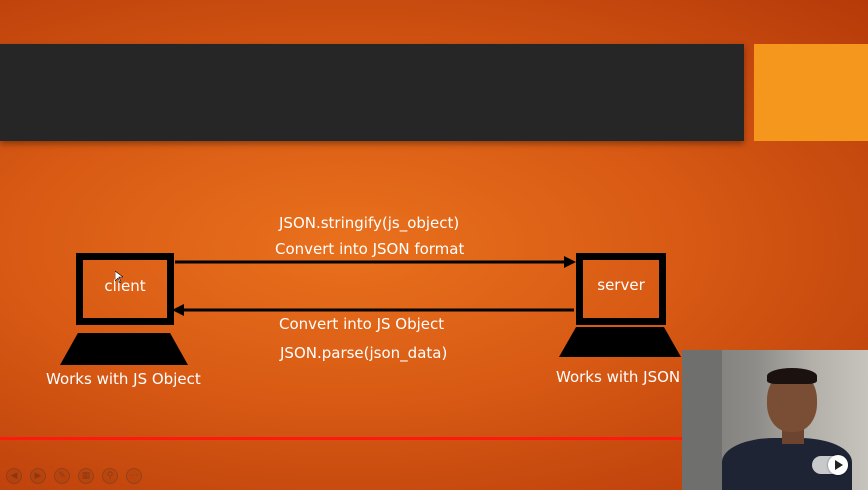 The width and height of the screenshot is (868, 490). Describe the element at coordinates (86, 476) in the screenshot. I see `slides-icon: ▦` at that location.